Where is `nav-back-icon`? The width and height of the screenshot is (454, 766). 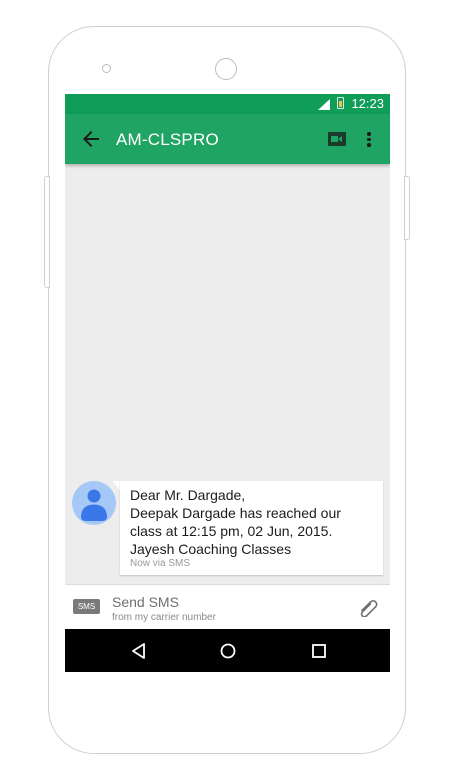 nav-back-icon is located at coordinates (139, 651).